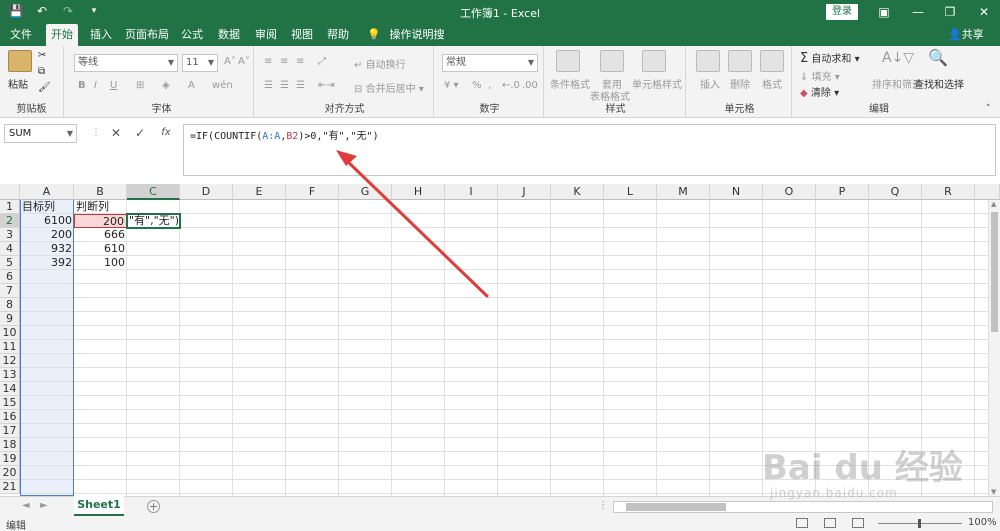 The image size is (1000, 531). What do you see at coordinates (984, 12) in the screenshot?
I see `close-icon: ✕` at bounding box center [984, 12].